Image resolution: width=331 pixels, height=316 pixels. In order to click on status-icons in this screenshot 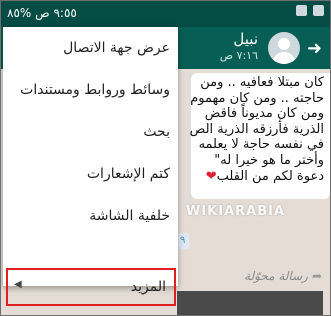, I will do `click(310, 10)`.